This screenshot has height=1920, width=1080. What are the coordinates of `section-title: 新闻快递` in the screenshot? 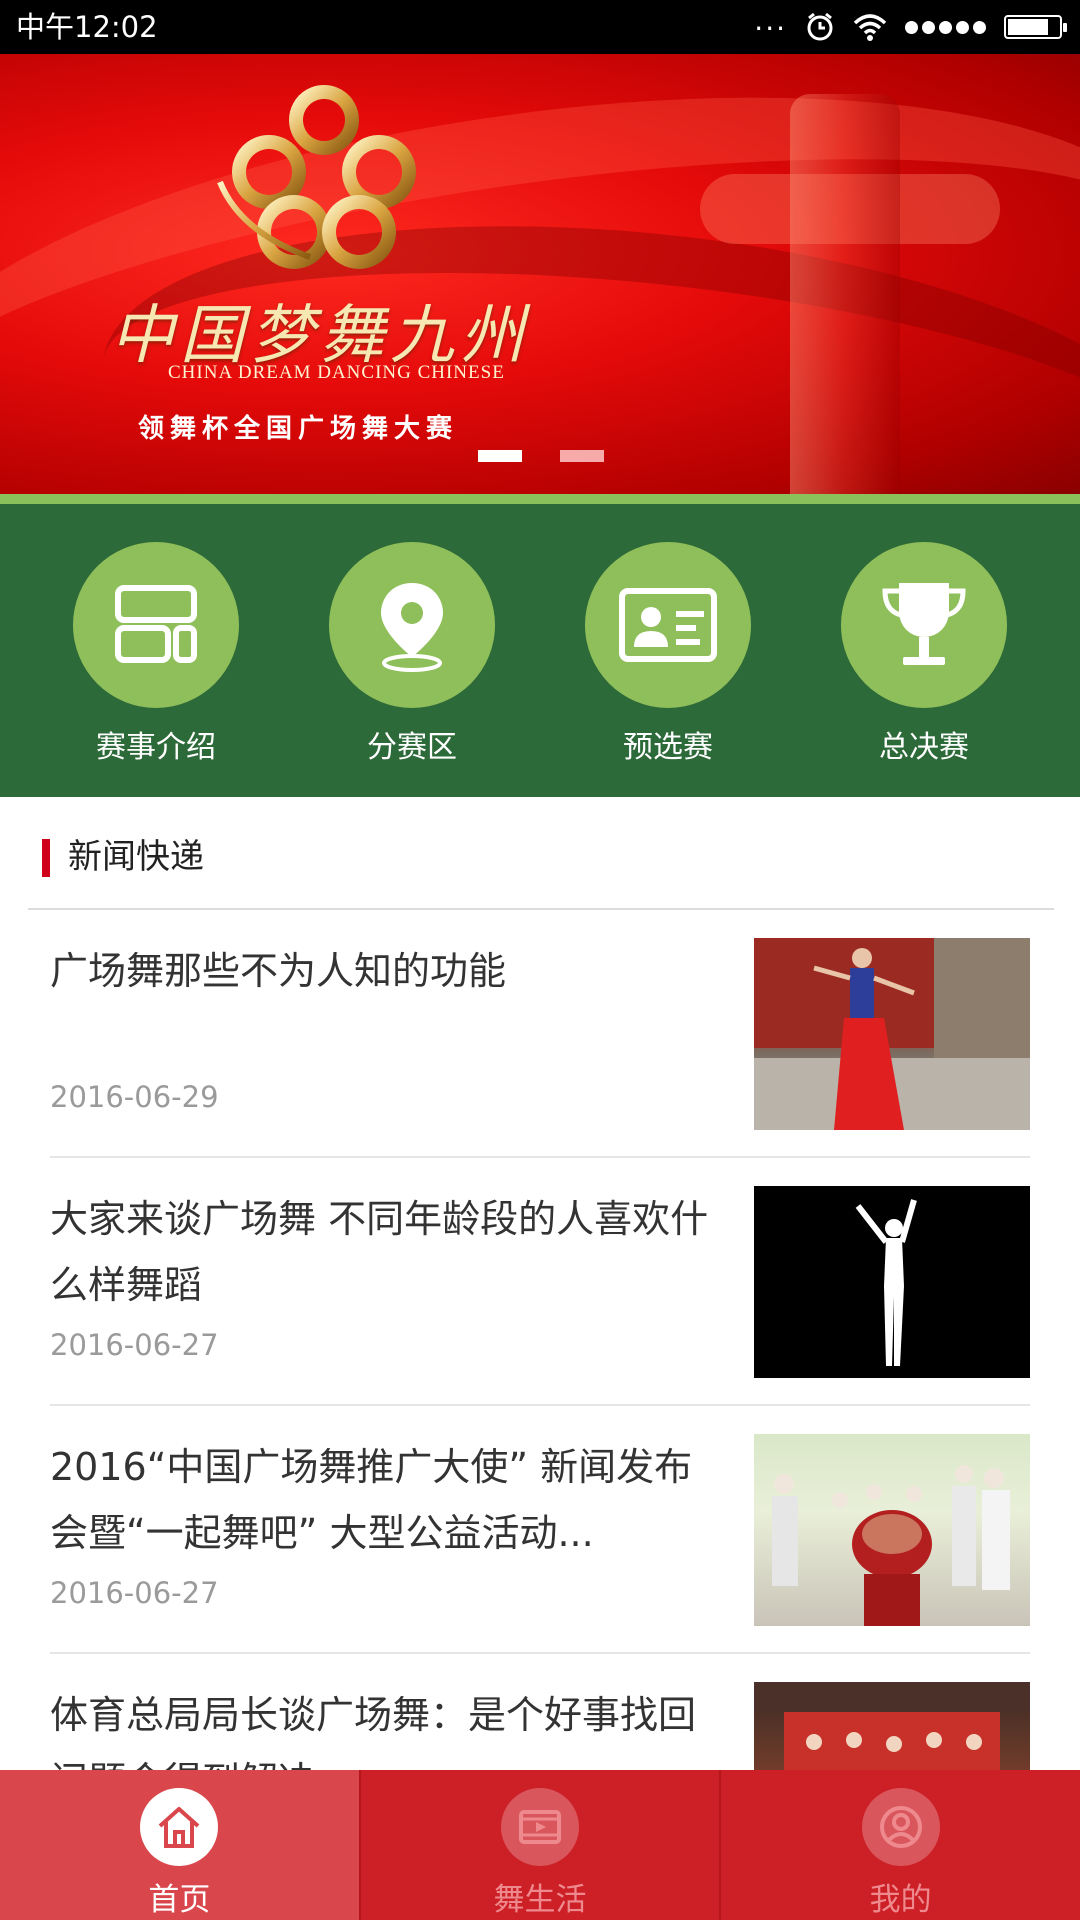 It's located at (136, 857).